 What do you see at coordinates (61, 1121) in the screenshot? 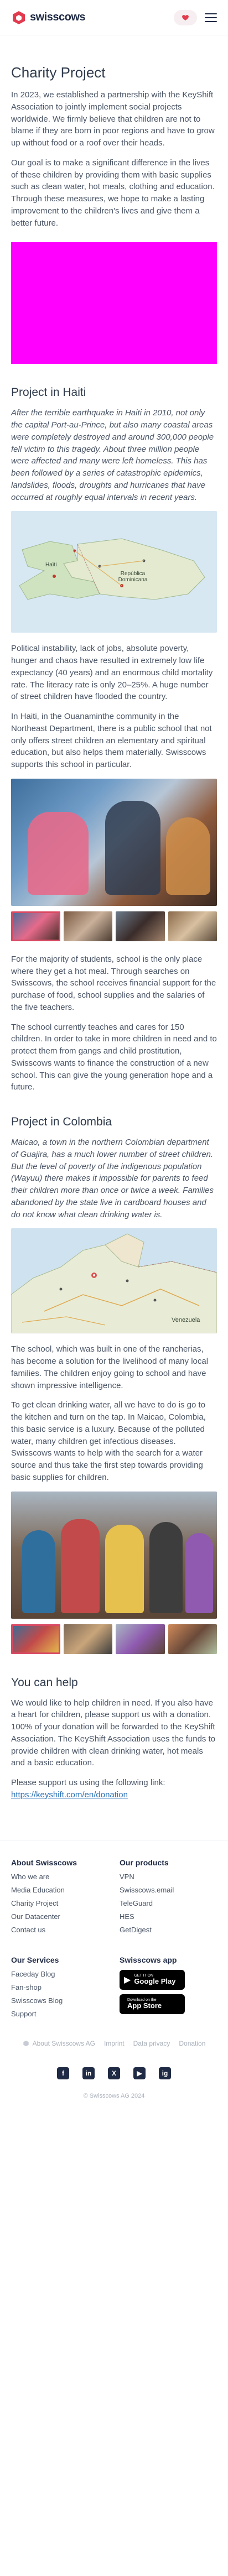
I see `colombia-title: Project in Colombia` at bounding box center [61, 1121].